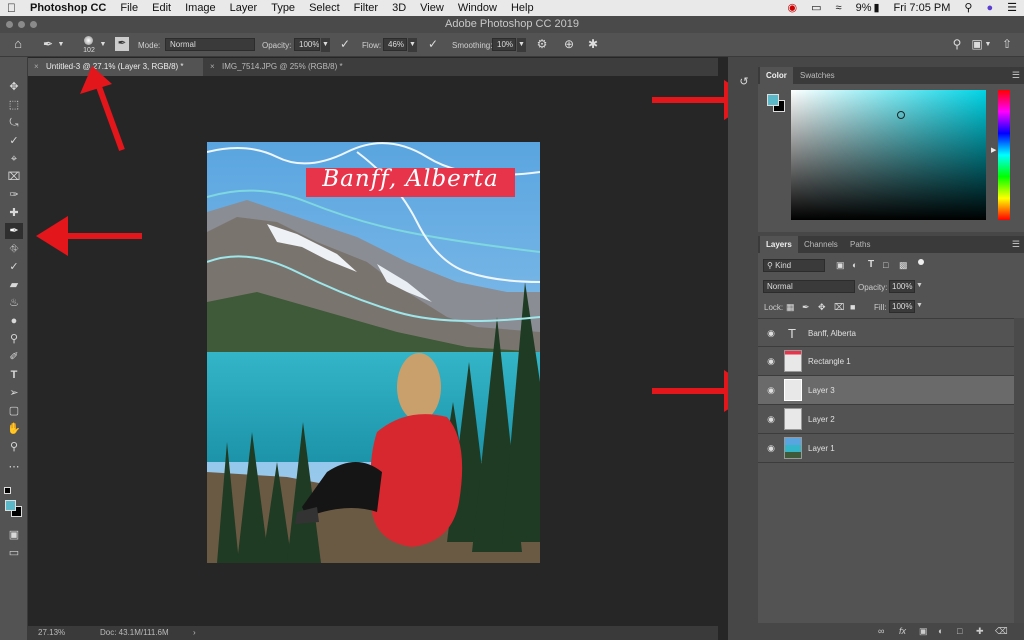 The width and height of the screenshot is (1024, 640). What do you see at coordinates (839, 307) in the screenshot?
I see `lock-artboard-icon: ⌧` at bounding box center [839, 307].